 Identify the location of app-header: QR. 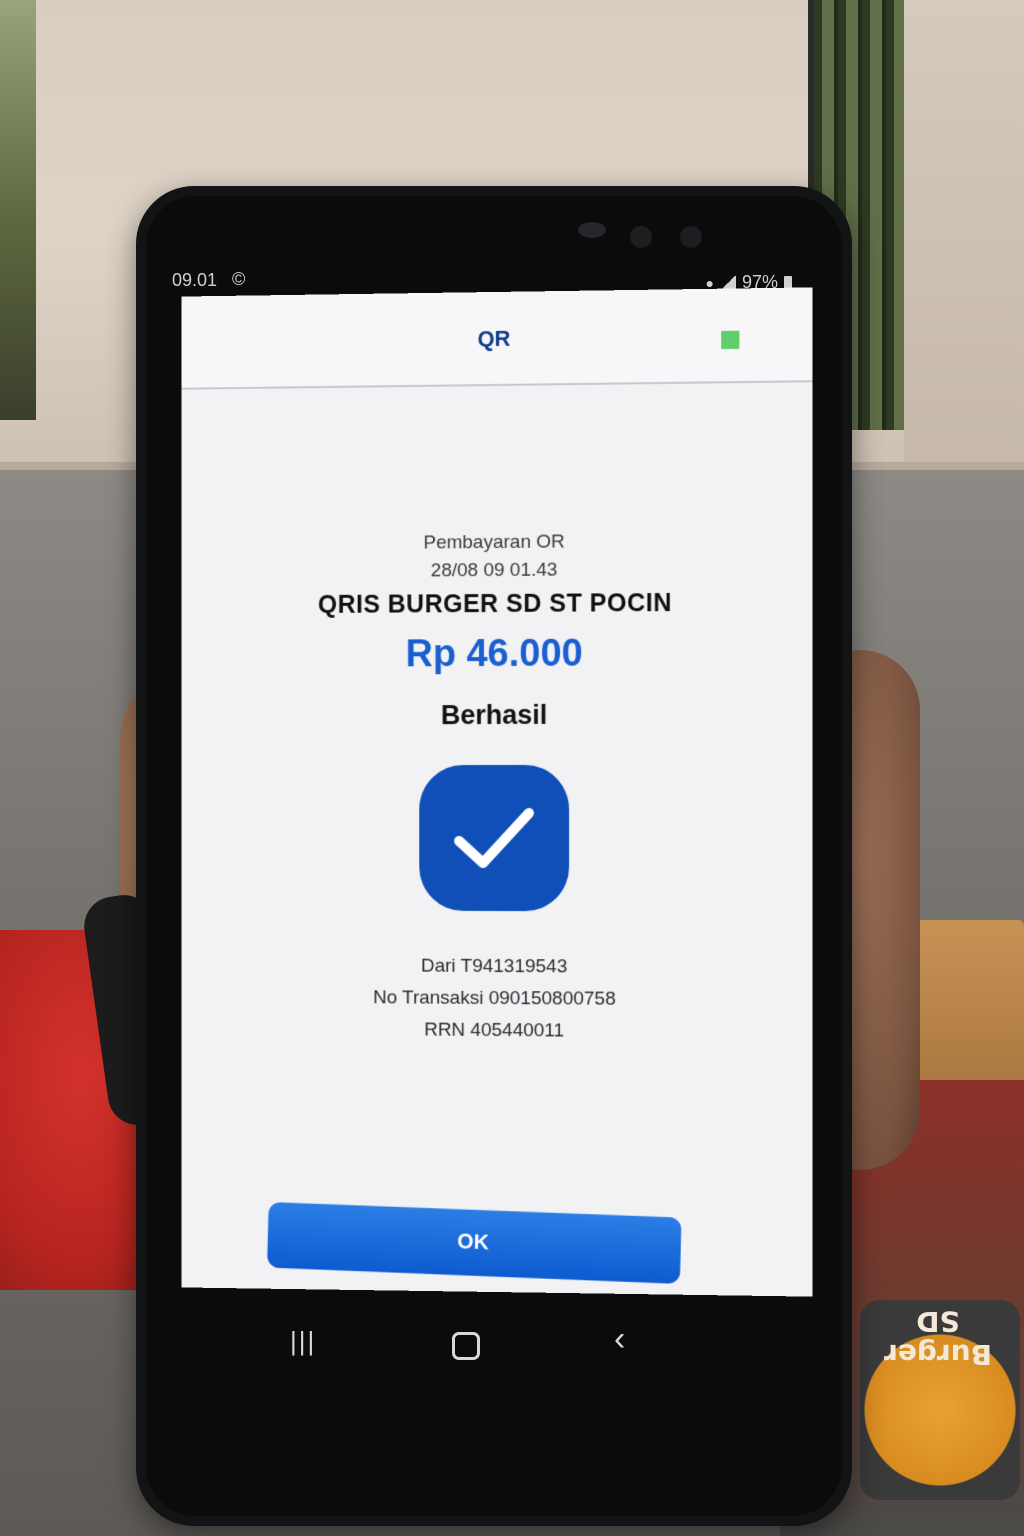
(497, 338).